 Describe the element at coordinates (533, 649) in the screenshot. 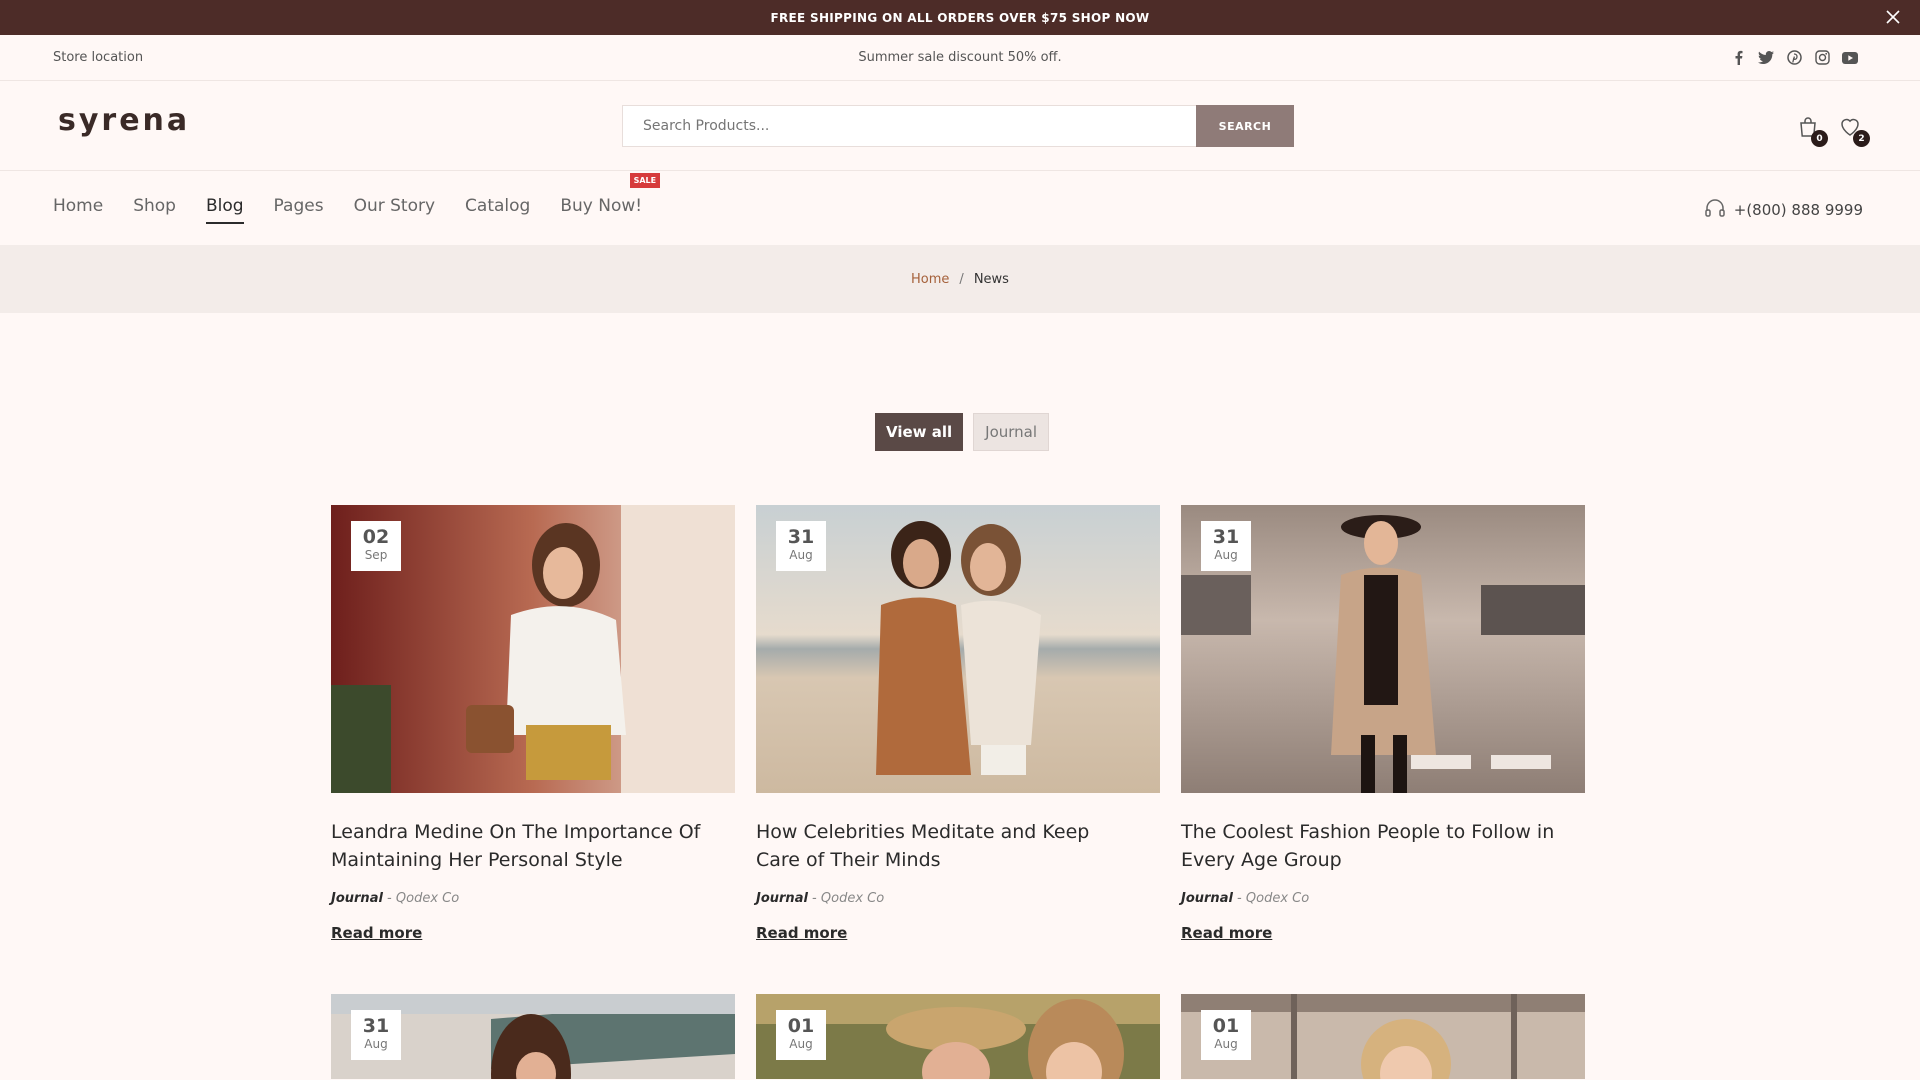

I see `post-image: 02 Sep` at that location.